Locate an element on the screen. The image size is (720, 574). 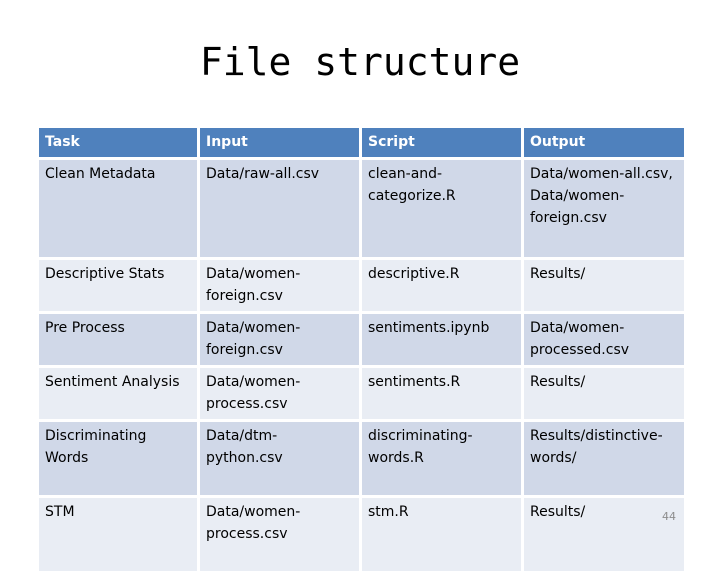
cell-task: Discriminating Words is located at coordinates (118, 458).